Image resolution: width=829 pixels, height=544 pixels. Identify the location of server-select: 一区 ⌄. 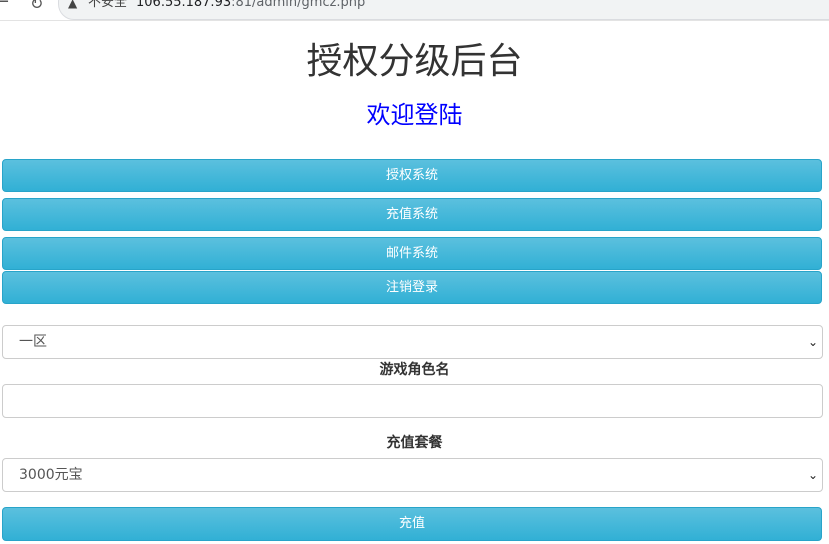
(412, 342).